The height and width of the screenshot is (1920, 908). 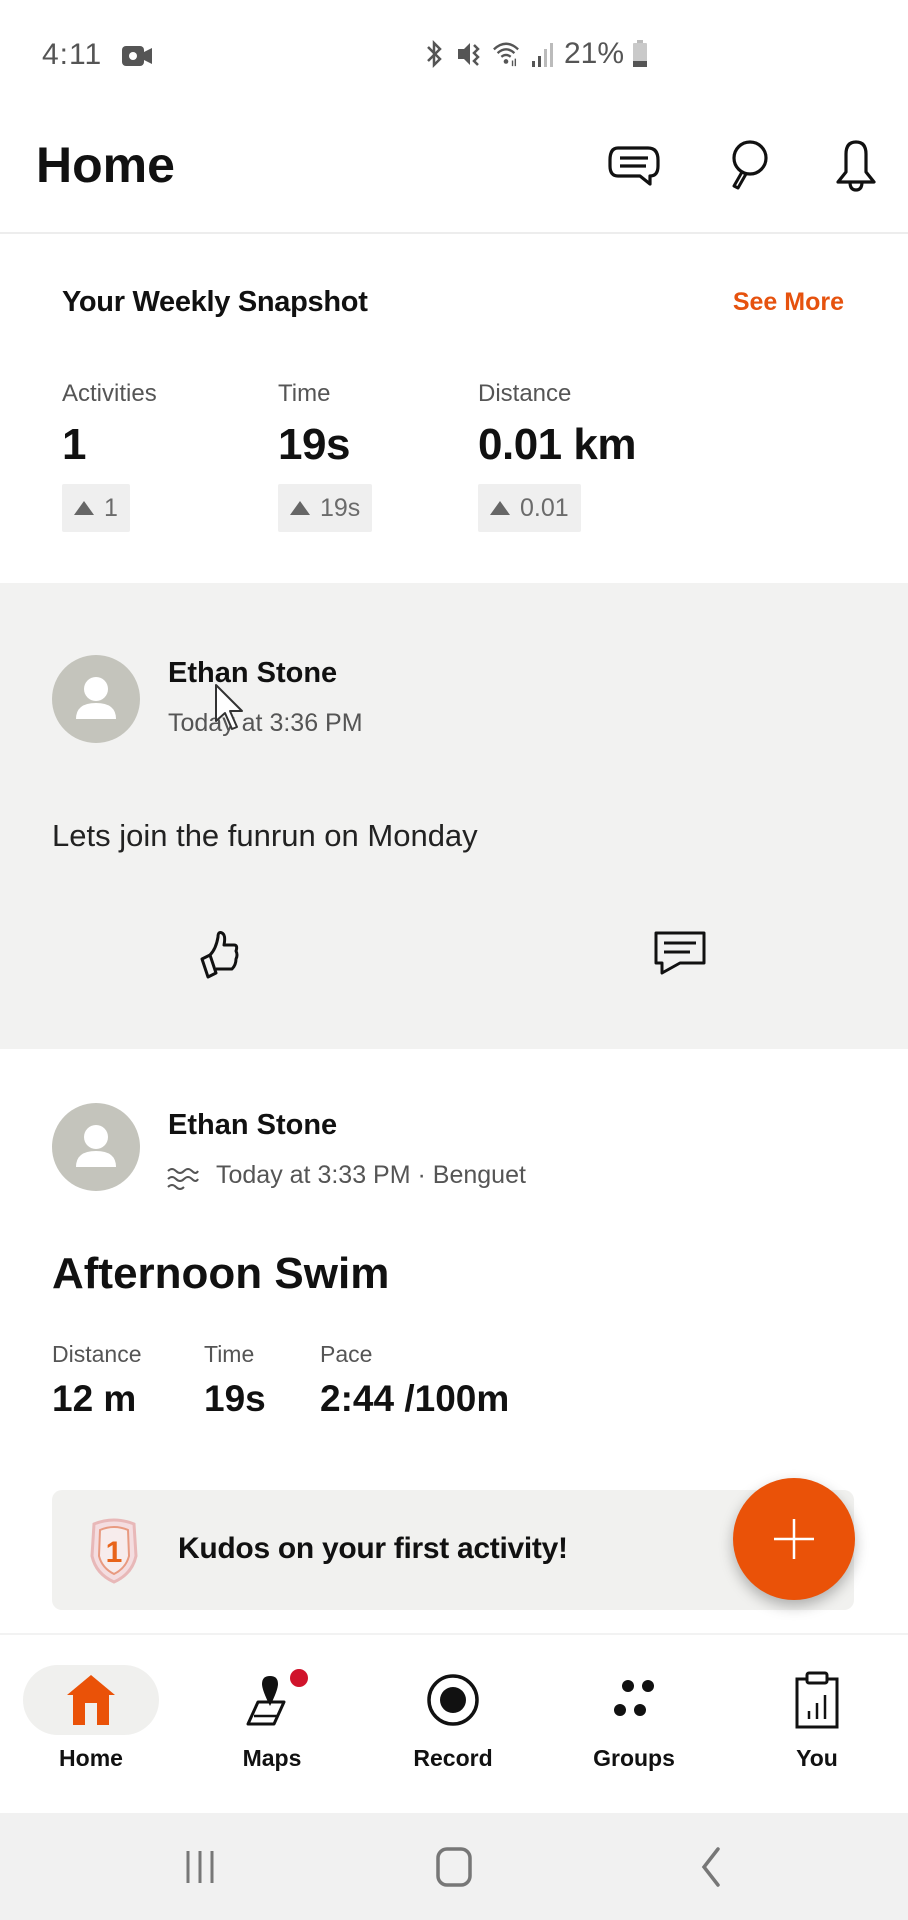 I want to click on status-bar: 4:11 21%, so click(x=454, y=55).